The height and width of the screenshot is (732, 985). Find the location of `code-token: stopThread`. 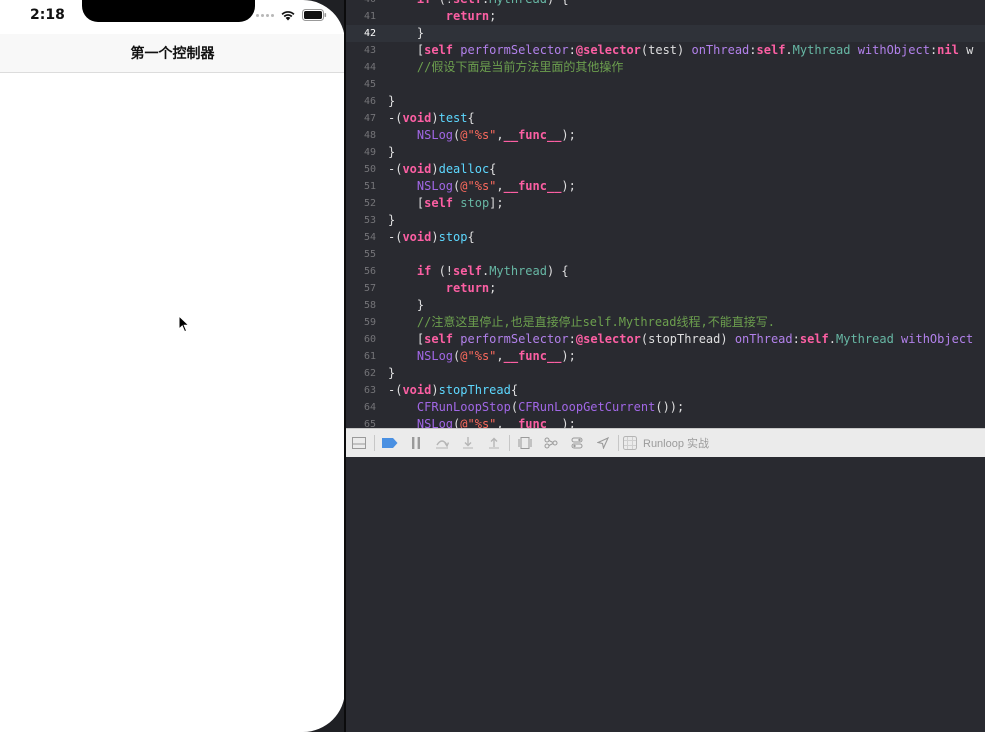

code-token: stopThread is located at coordinates (474, 390).